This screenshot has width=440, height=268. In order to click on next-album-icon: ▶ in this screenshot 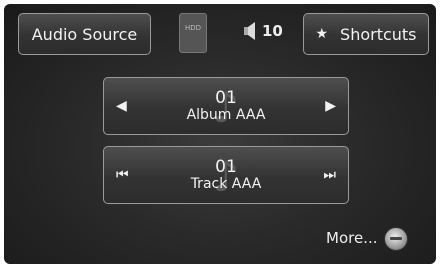, I will do `click(330, 106)`.